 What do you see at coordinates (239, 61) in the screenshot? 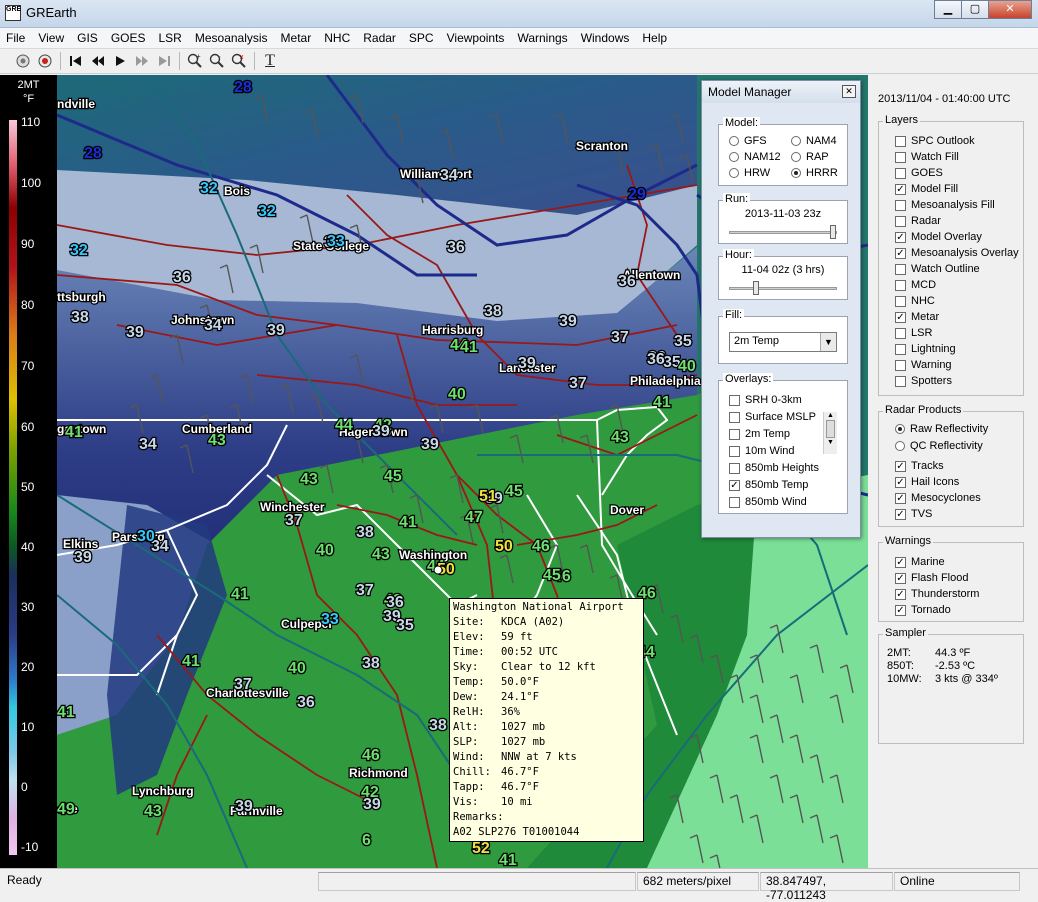
I see `zoom-reset-icon: x` at bounding box center [239, 61].